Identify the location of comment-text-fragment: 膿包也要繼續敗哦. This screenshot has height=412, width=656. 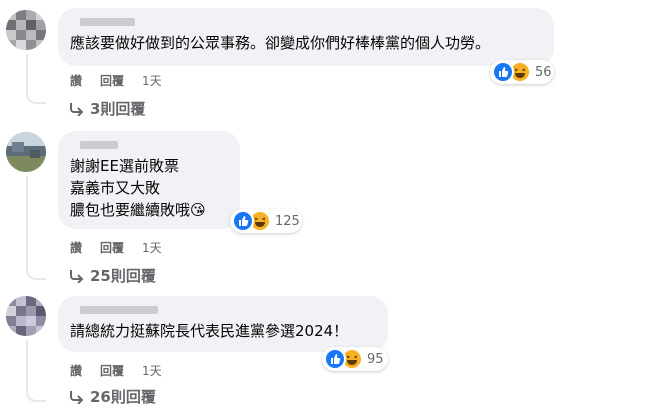
(130, 210).